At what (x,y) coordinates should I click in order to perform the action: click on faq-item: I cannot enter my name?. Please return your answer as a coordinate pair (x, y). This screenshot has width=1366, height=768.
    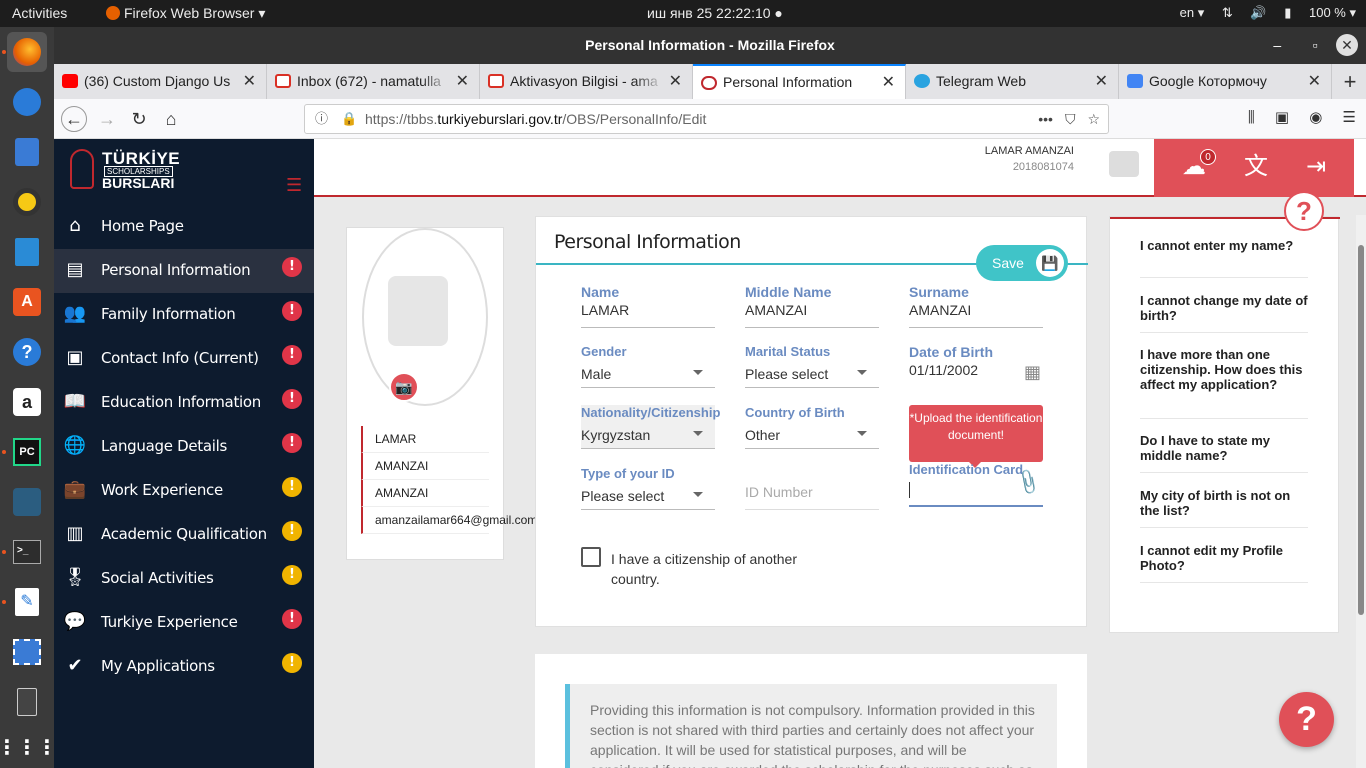
    Looking at the image, I should click on (1224, 258).